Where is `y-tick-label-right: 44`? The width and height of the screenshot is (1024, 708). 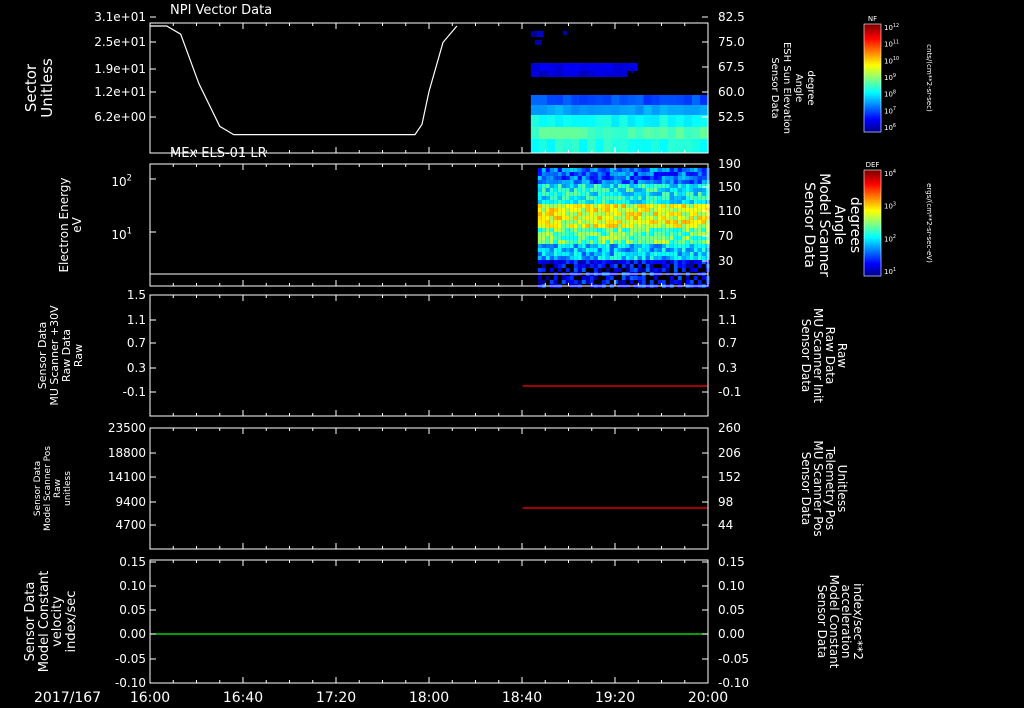
y-tick-label-right: 44 is located at coordinates (725, 525).